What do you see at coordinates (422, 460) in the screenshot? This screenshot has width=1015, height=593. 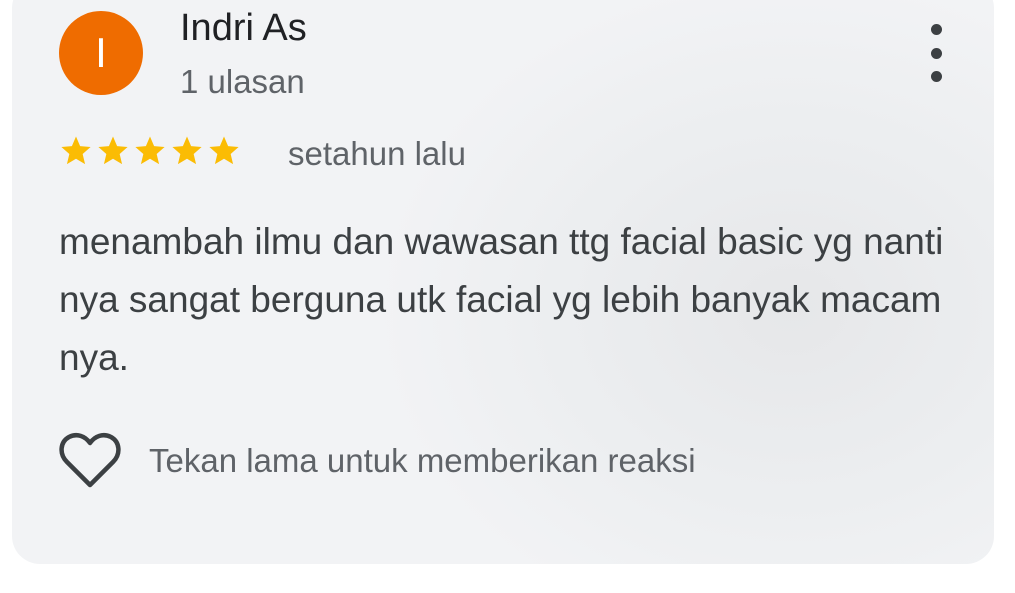 I see `reaction-hint: Tekan lama untuk memberikan reaksi` at bounding box center [422, 460].